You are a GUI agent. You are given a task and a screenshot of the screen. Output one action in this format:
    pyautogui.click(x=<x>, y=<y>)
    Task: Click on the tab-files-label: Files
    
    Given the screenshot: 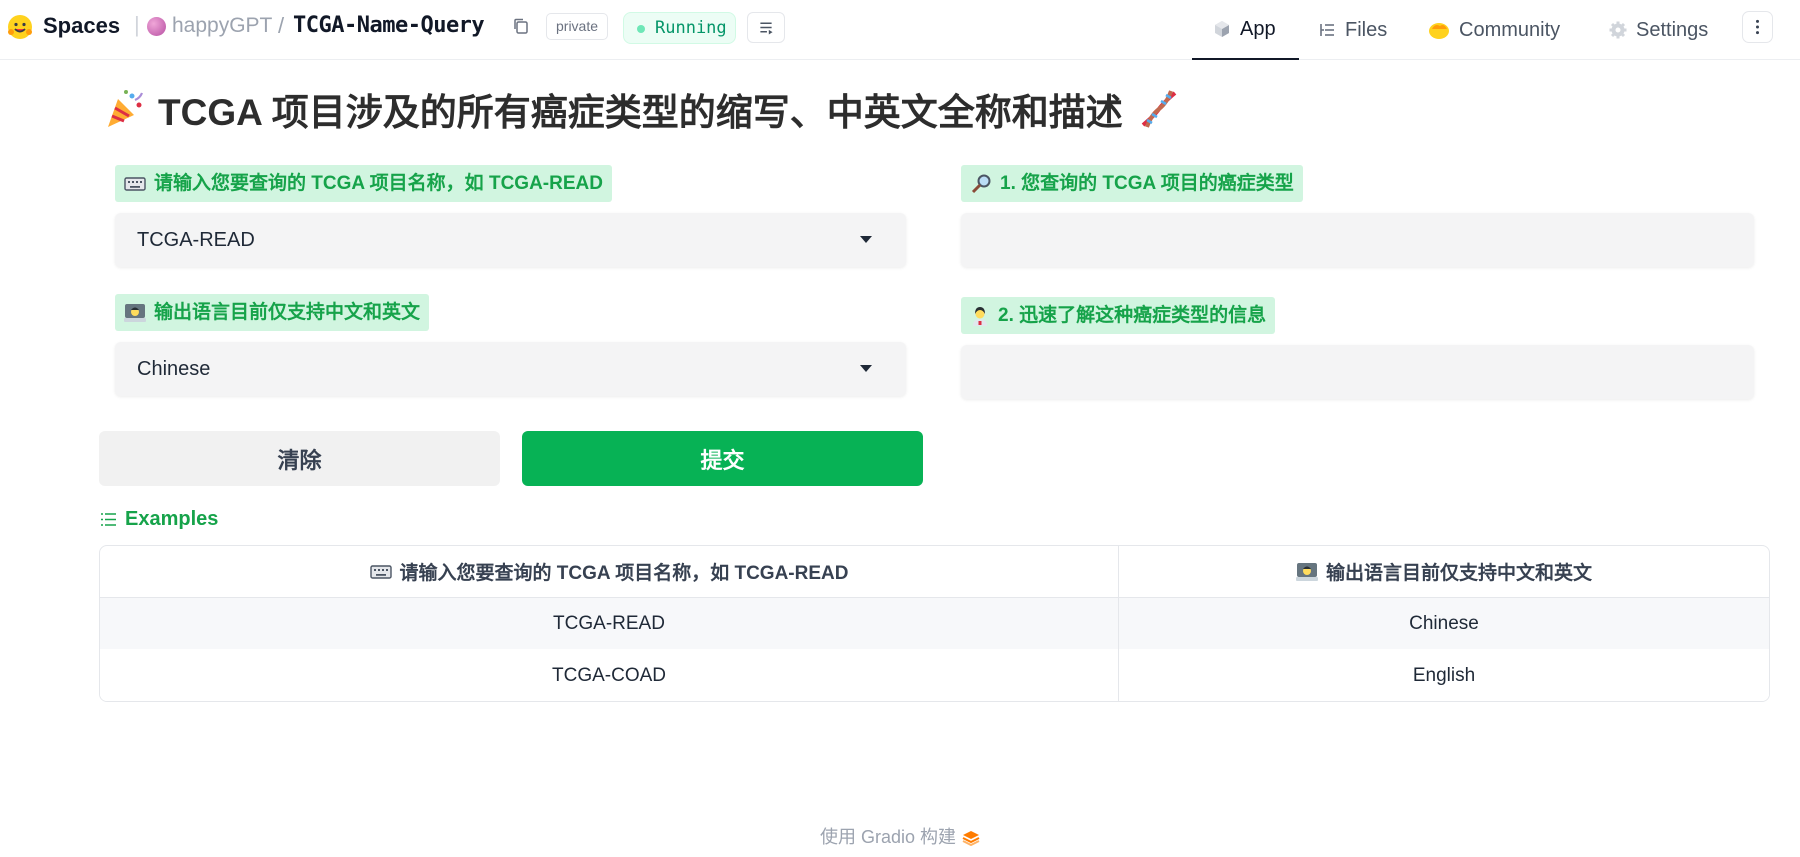 What is the action you would take?
    pyautogui.click(x=1366, y=29)
    